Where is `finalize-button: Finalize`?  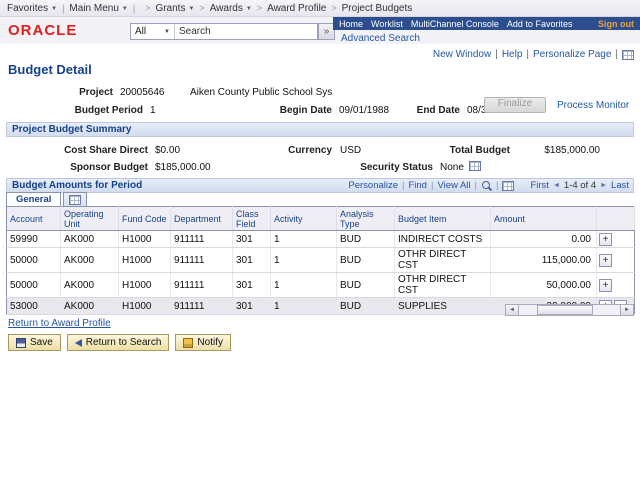
finalize-button: Finalize is located at coordinates (515, 105).